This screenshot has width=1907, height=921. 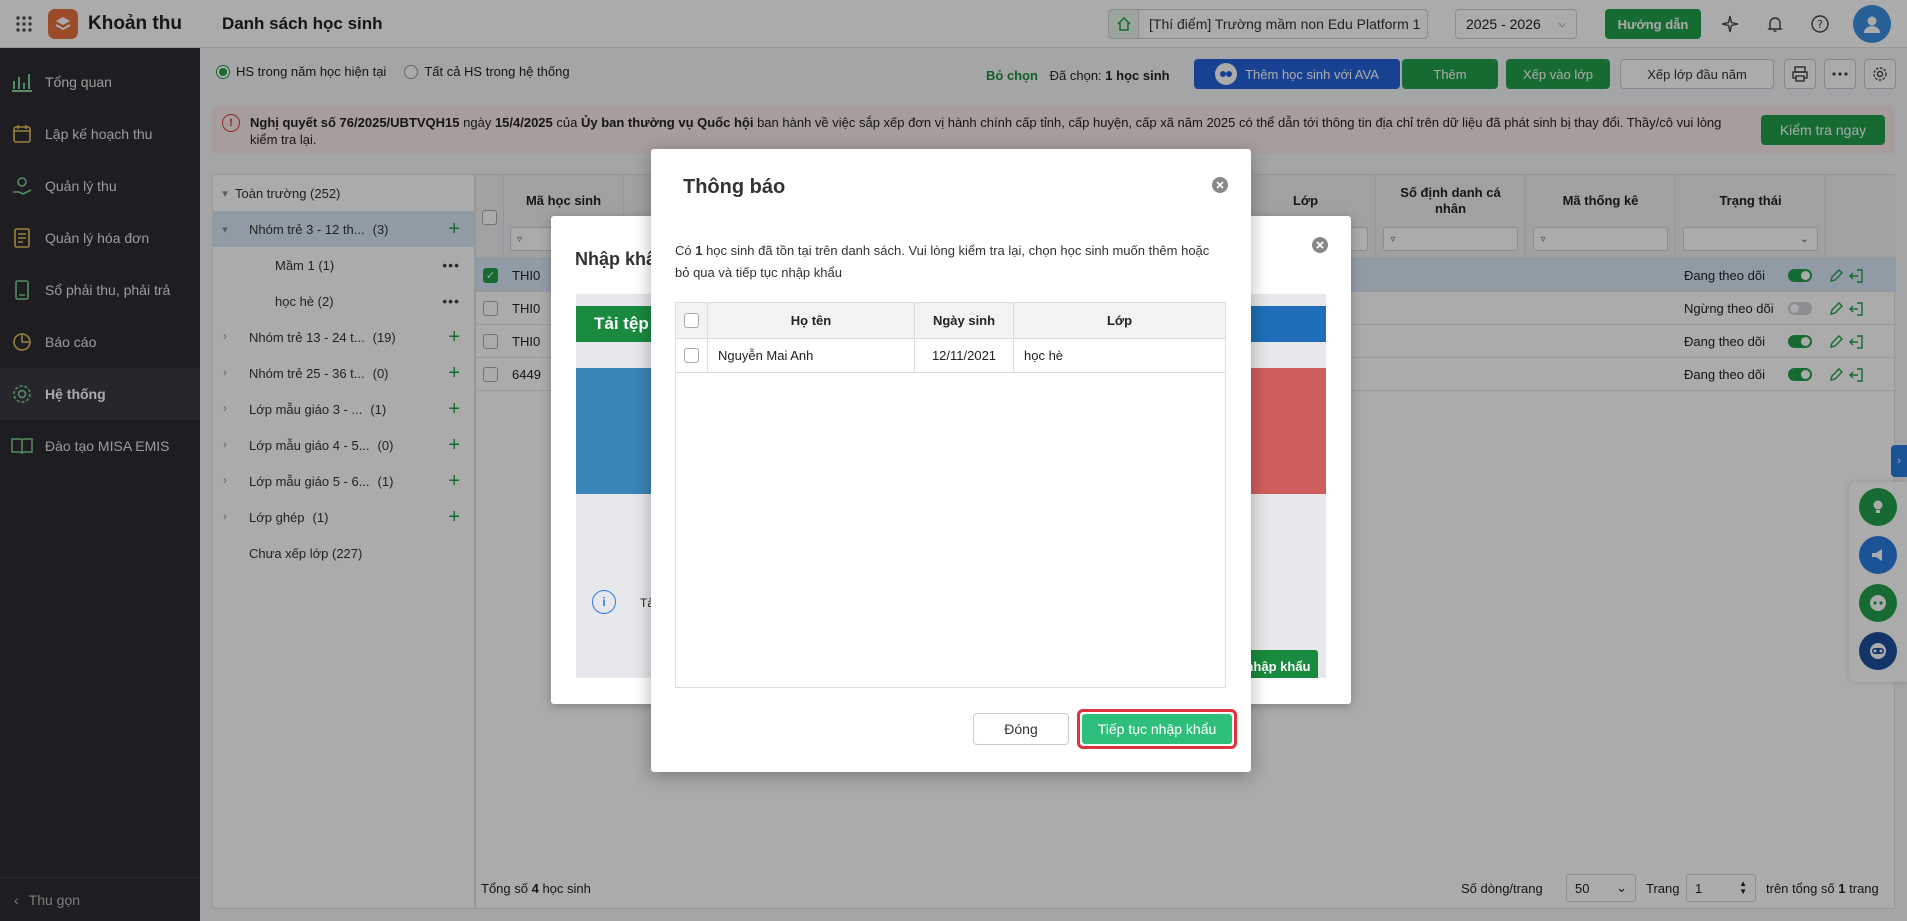 I want to click on select-all-checkbox, so click(x=691, y=320).